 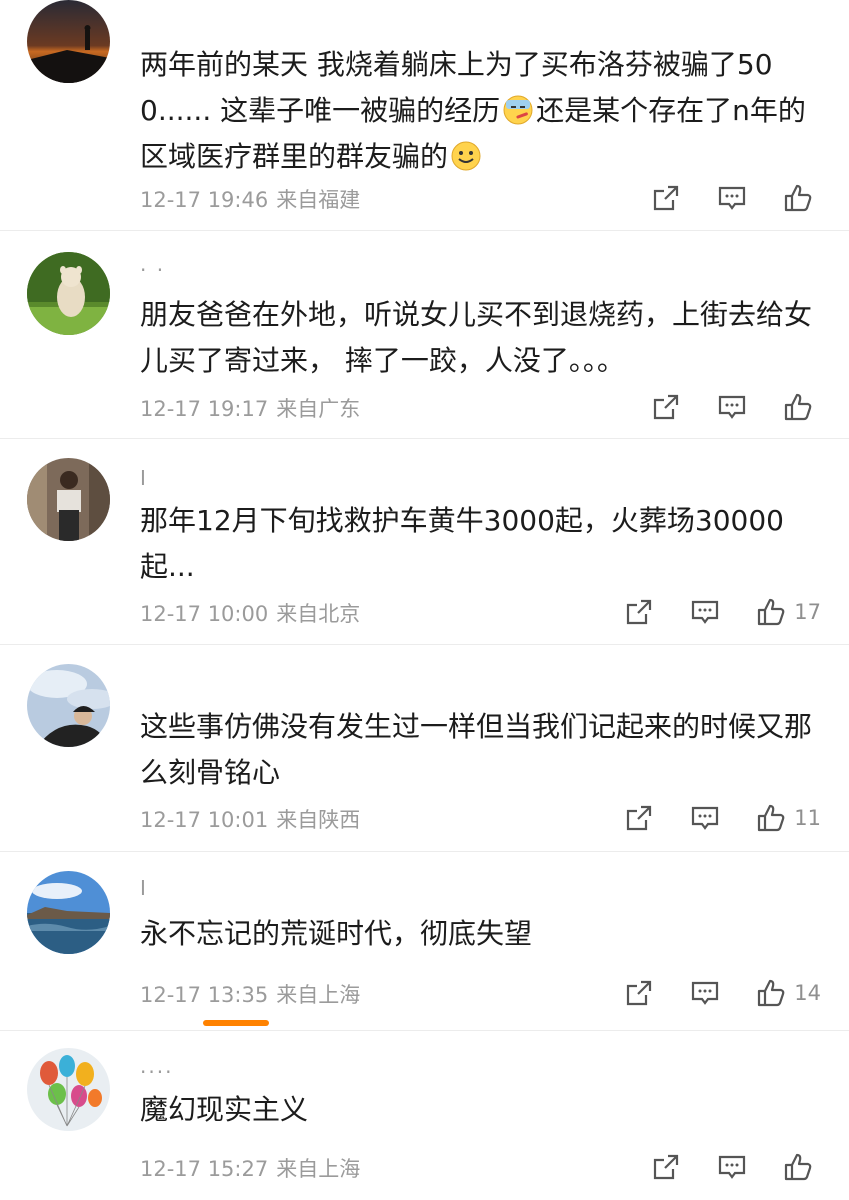 I want to click on sick-face-emoji-icon, so click(x=518, y=110).